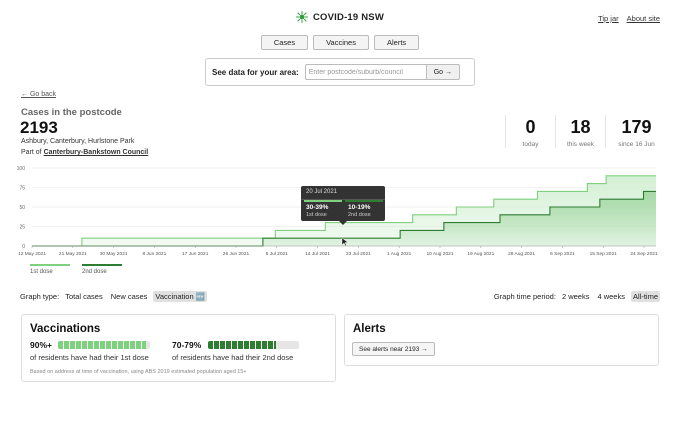  What do you see at coordinates (236, 254) in the screenshot?
I see `x-tick-label: 26 Jun 2021` at bounding box center [236, 254].